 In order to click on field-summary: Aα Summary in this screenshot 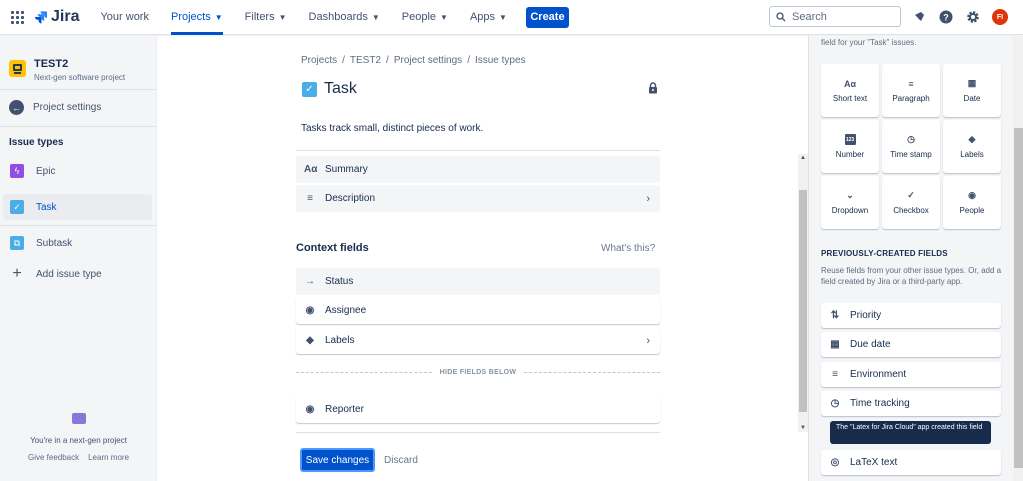, I will do `click(478, 169)`.